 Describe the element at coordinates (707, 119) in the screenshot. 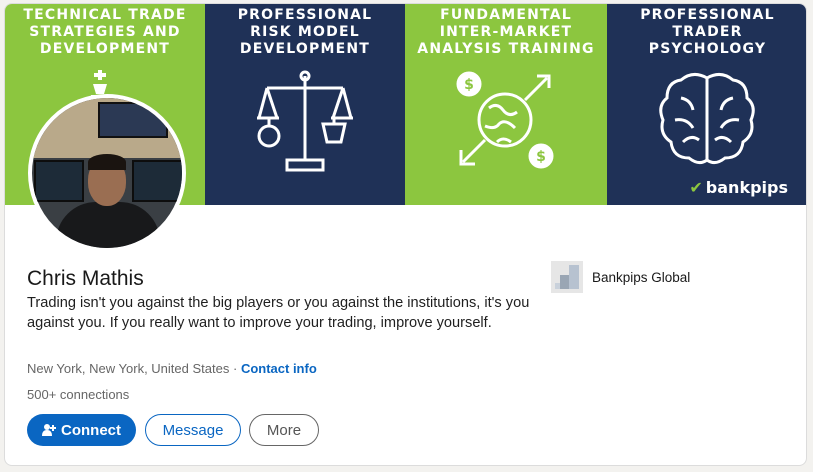

I see `brain-icon` at that location.